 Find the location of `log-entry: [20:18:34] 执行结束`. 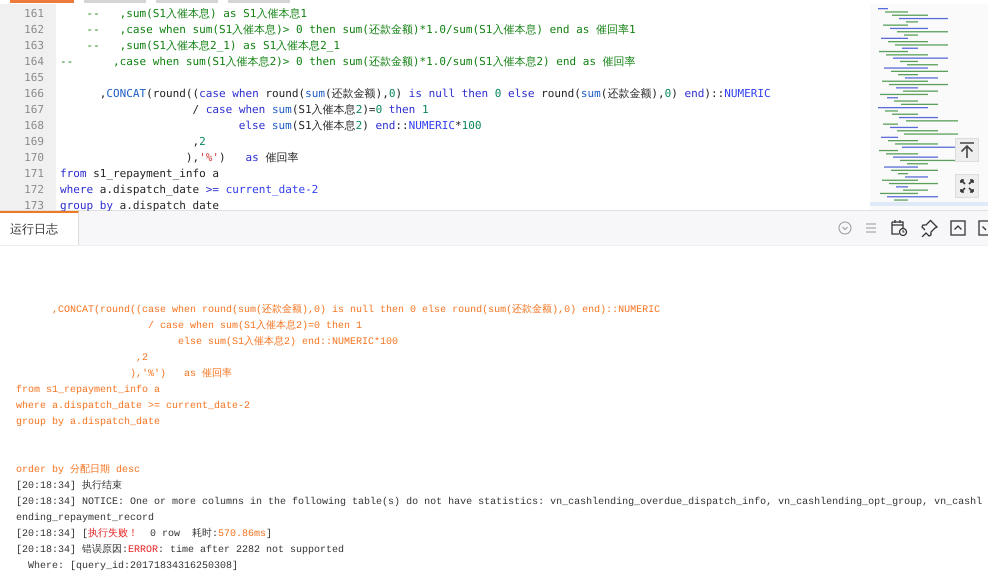

log-entry: [20:18:34] 执行结束 is located at coordinates (70, 486).